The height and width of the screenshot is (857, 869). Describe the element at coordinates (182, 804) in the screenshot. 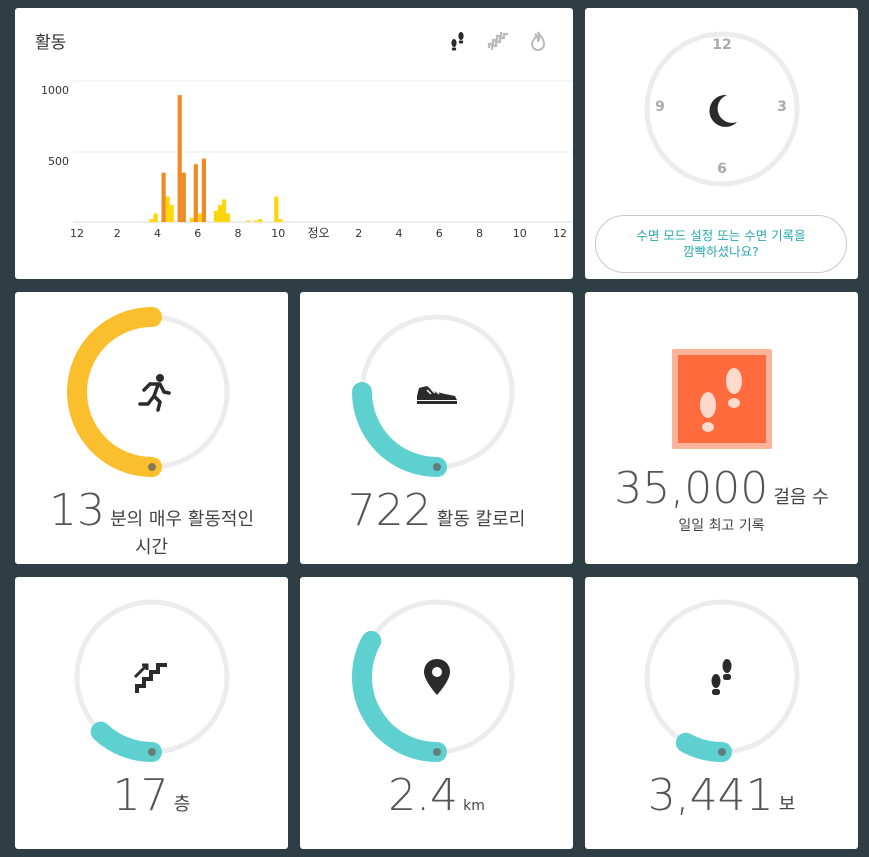

I see `floors-unit: 층` at that location.